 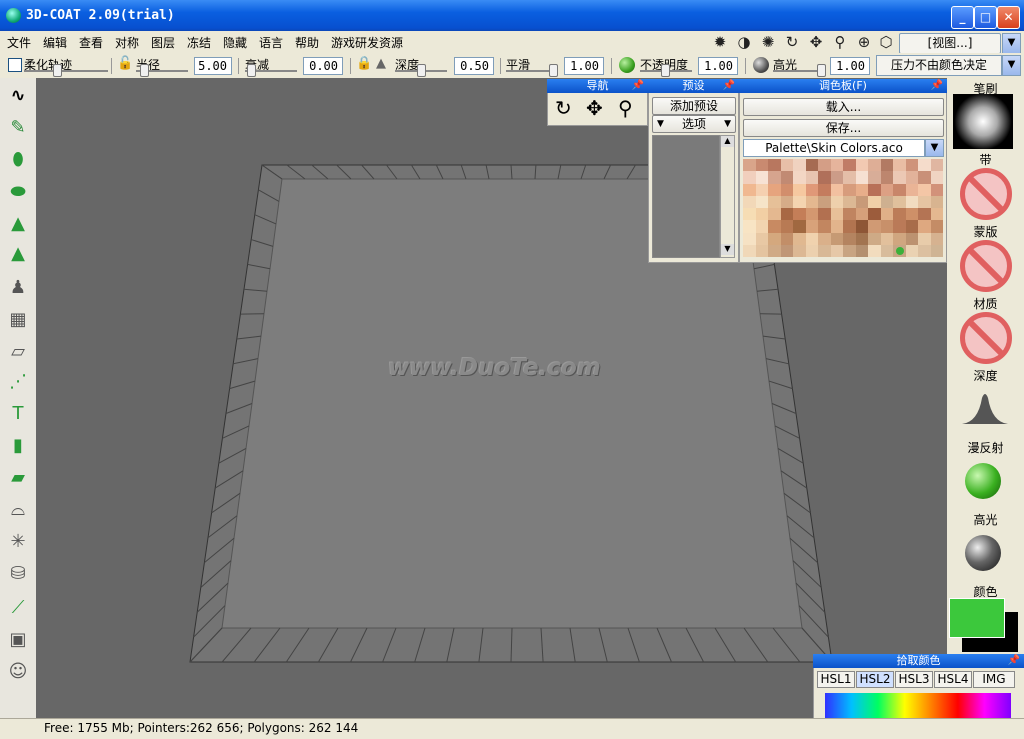 What do you see at coordinates (665, 70) in the screenshot?
I see `opacity-knob` at bounding box center [665, 70].